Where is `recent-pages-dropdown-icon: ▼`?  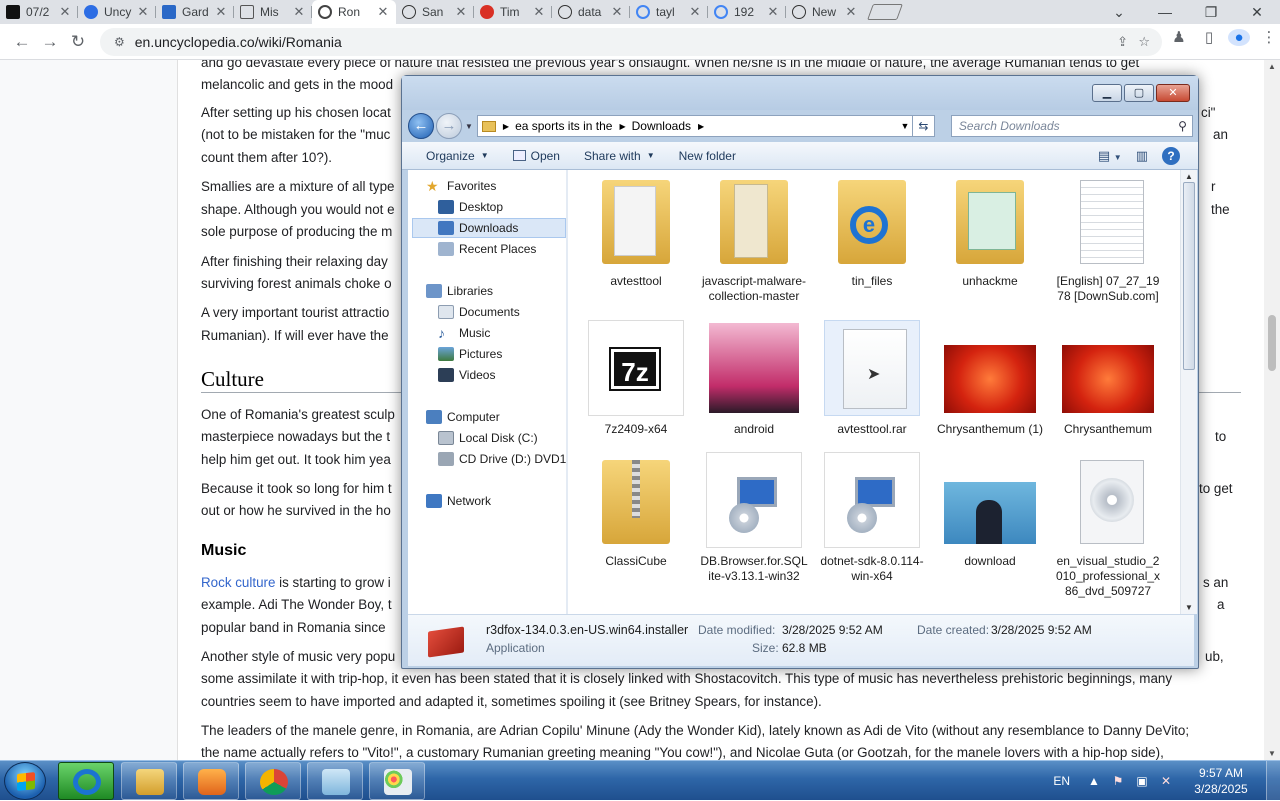 recent-pages-dropdown-icon: ▼ is located at coordinates (469, 126).